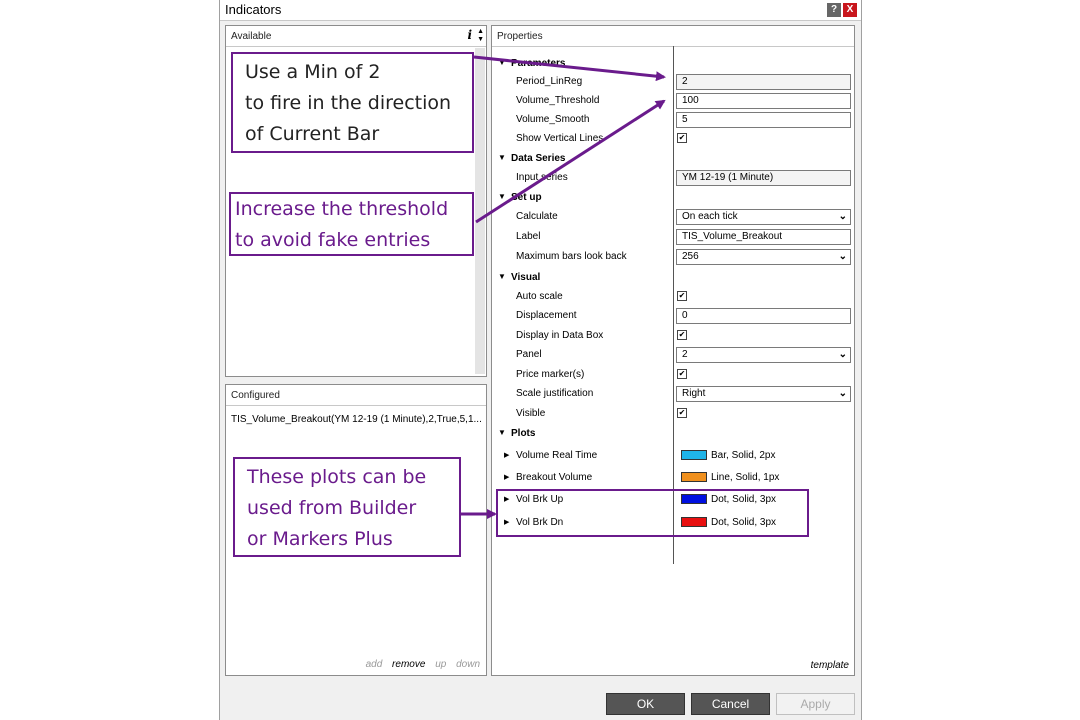 This screenshot has height=720, width=1080. Describe the element at coordinates (673, 355) in the screenshot. I see `row-panel: Panel 2 ⌄` at that location.